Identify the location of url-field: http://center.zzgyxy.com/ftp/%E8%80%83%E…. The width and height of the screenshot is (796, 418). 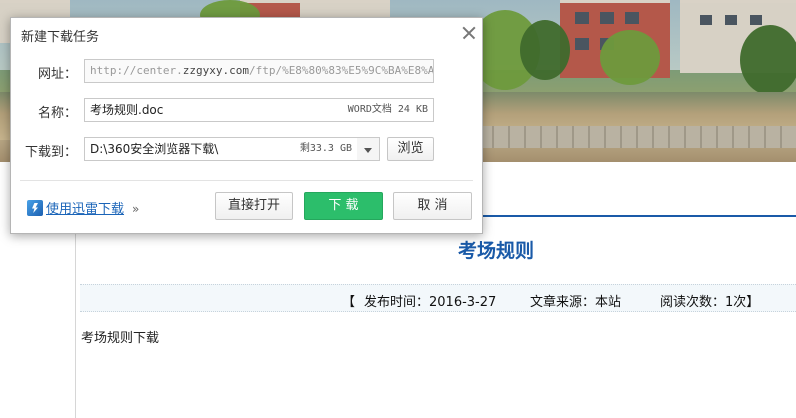
(259, 71).